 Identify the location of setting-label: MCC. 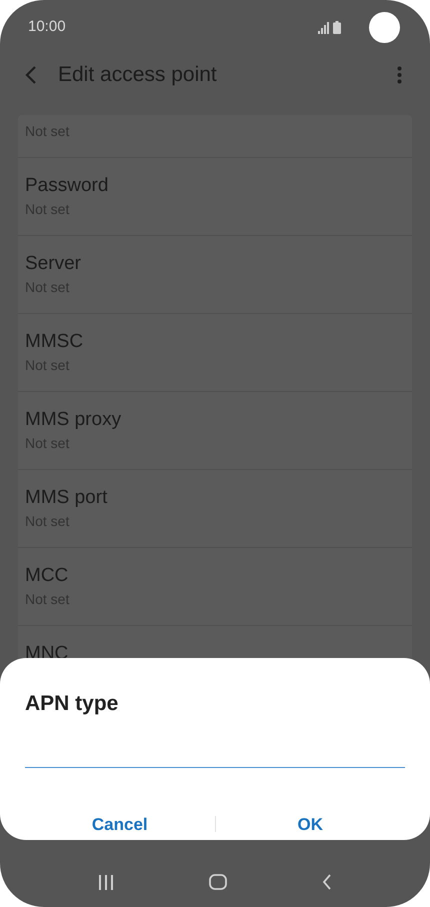
(47, 576).